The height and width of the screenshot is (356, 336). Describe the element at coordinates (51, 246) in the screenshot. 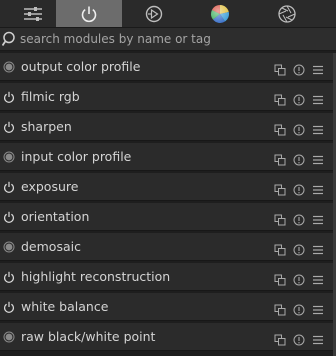

I see `module-label: demosaic` at that location.